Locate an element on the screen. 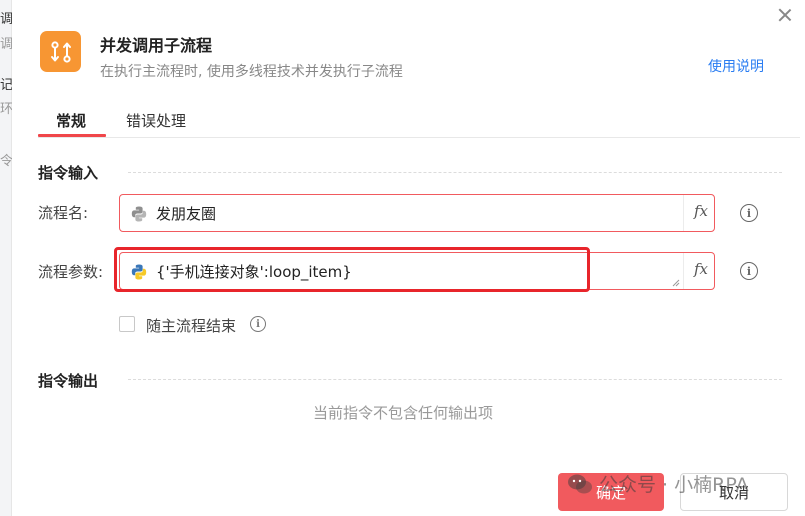 The width and height of the screenshot is (805, 516). input-section-title: 指令输入 is located at coordinates (68, 173).